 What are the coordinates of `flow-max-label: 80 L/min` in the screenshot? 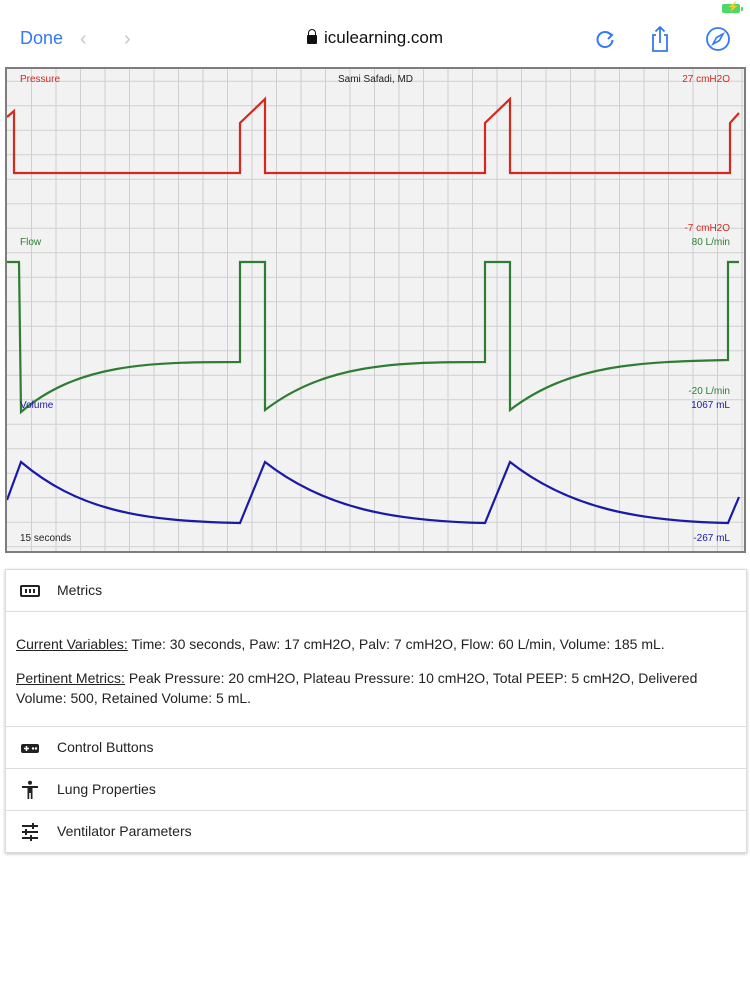 It's located at (710, 242).